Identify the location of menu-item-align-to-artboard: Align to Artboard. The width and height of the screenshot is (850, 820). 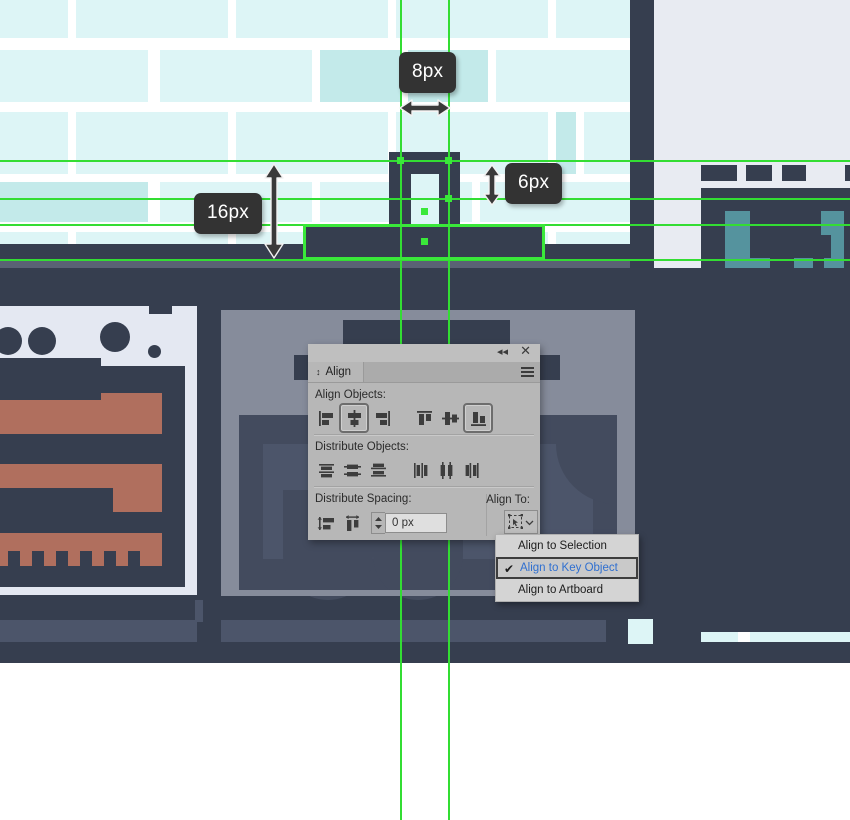
(567, 590).